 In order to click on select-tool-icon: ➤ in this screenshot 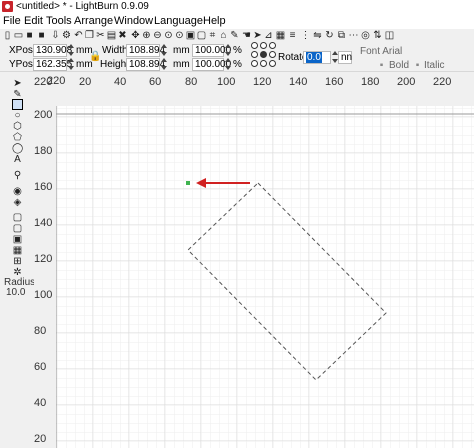, I will do `click(17, 83)`.